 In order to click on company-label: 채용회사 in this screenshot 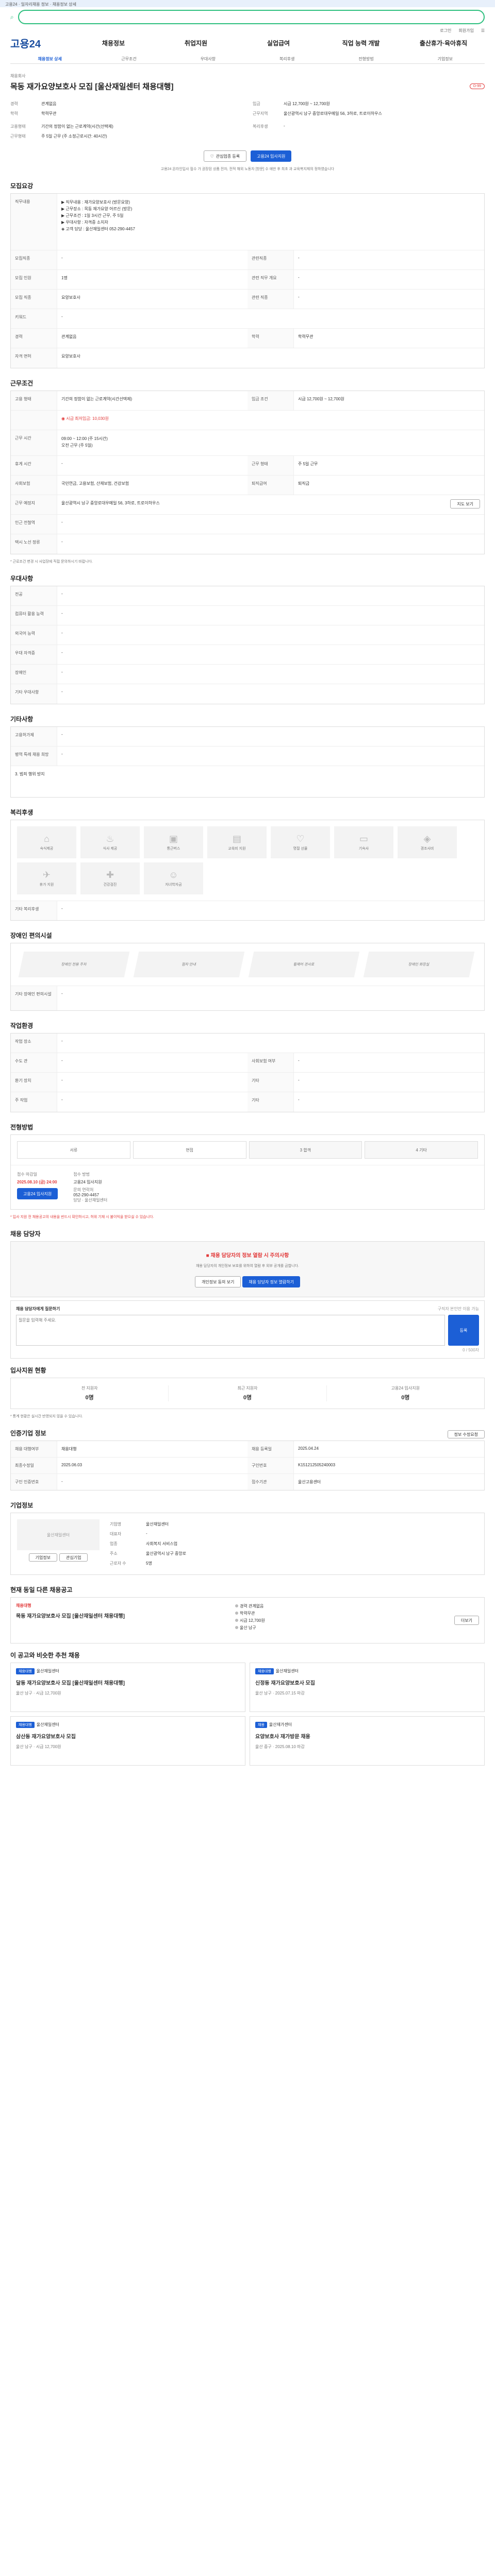, I will do `click(18, 76)`.